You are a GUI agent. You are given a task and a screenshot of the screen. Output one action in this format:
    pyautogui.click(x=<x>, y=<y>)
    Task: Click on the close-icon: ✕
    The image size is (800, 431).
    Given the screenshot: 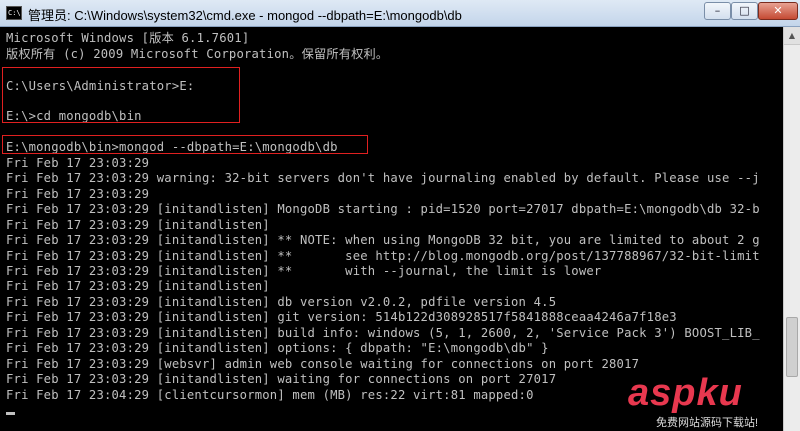 What is the action you would take?
    pyautogui.click(x=778, y=10)
    